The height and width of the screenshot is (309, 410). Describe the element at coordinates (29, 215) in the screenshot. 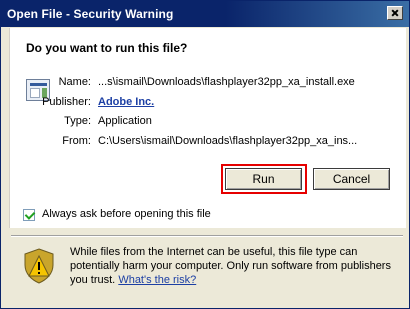

I see `always-ask-checkbox` at that location.